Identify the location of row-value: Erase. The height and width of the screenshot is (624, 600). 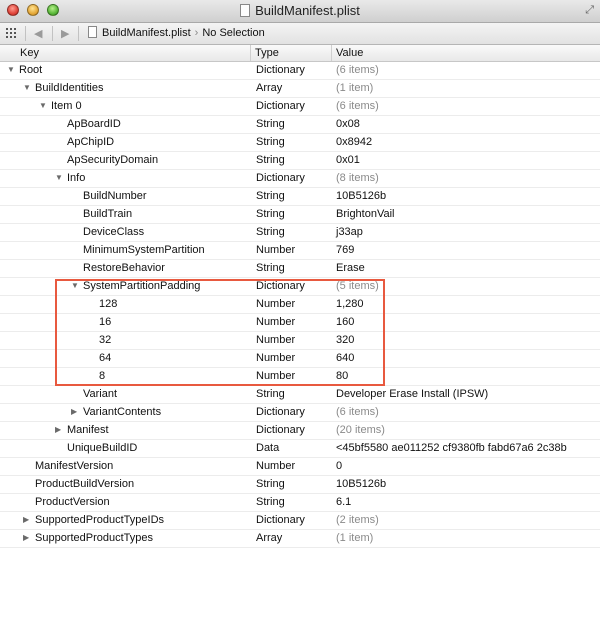
(350, 268).